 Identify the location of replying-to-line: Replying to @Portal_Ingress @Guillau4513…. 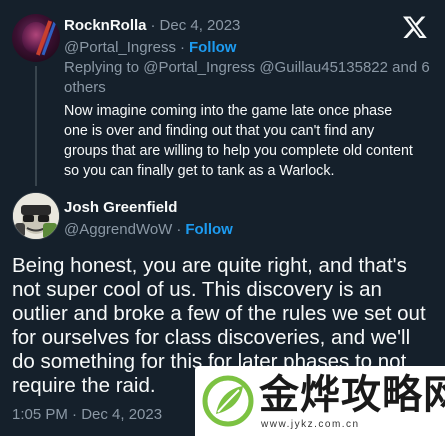
(249, 78).